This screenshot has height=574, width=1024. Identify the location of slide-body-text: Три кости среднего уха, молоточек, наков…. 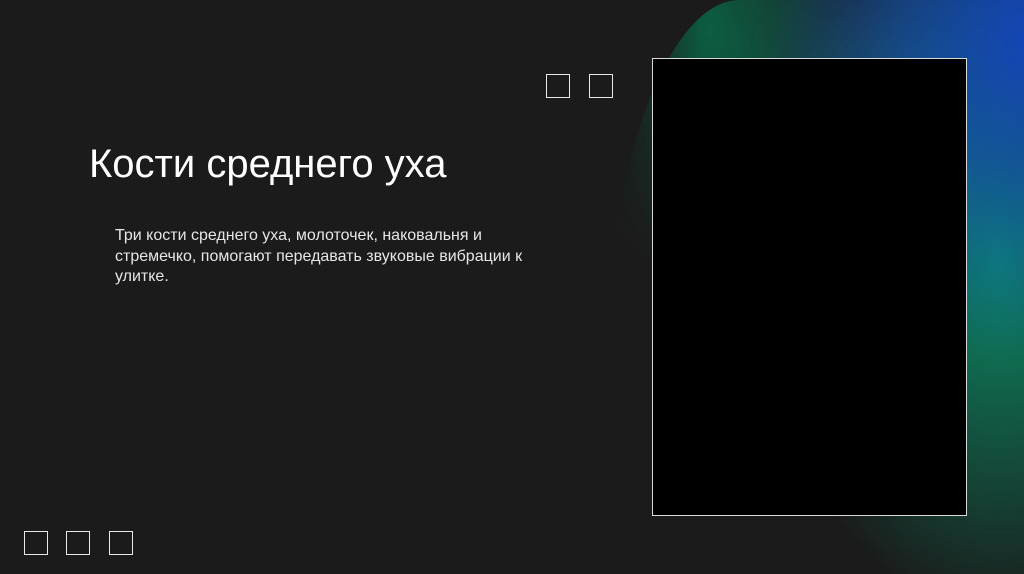
(319, 256).